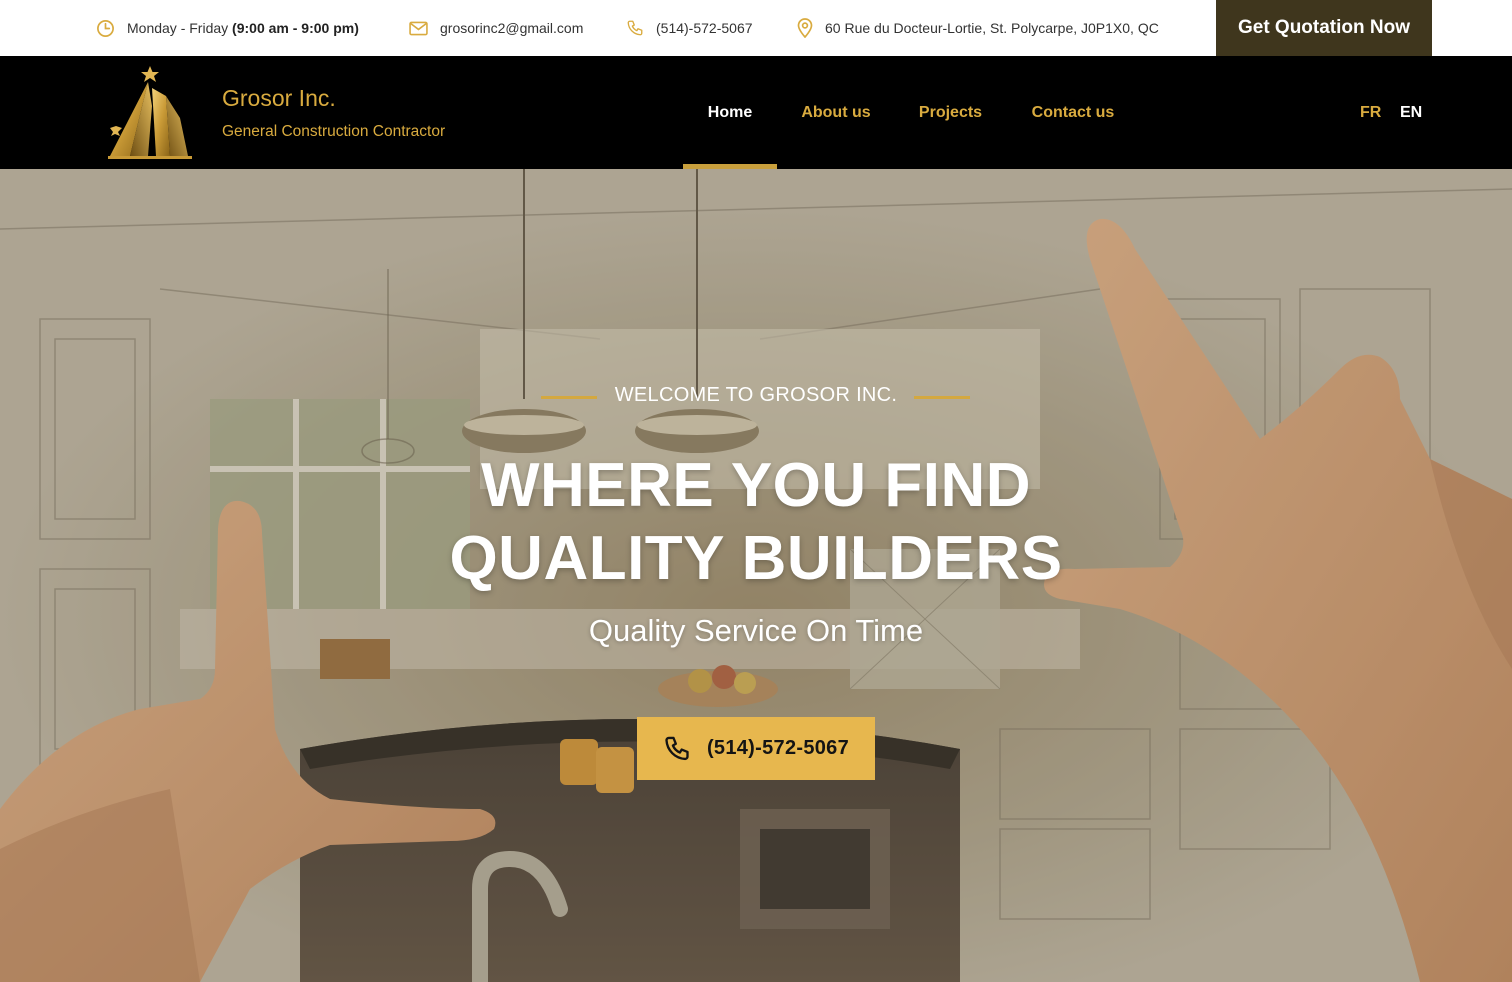 The image size is (1512, 982). I want to click on mail-icon, so click(418, 28).